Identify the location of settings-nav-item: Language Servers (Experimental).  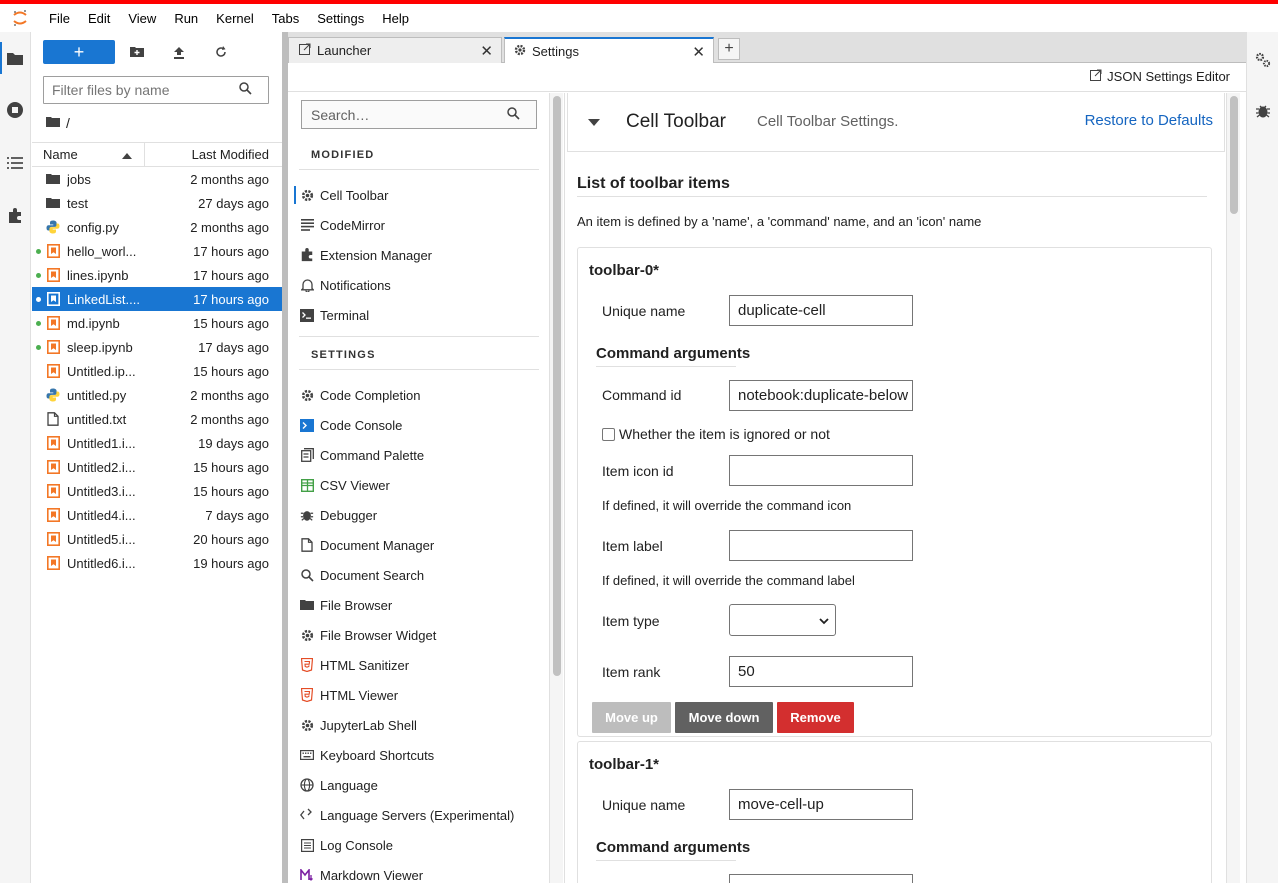
(419, 815).